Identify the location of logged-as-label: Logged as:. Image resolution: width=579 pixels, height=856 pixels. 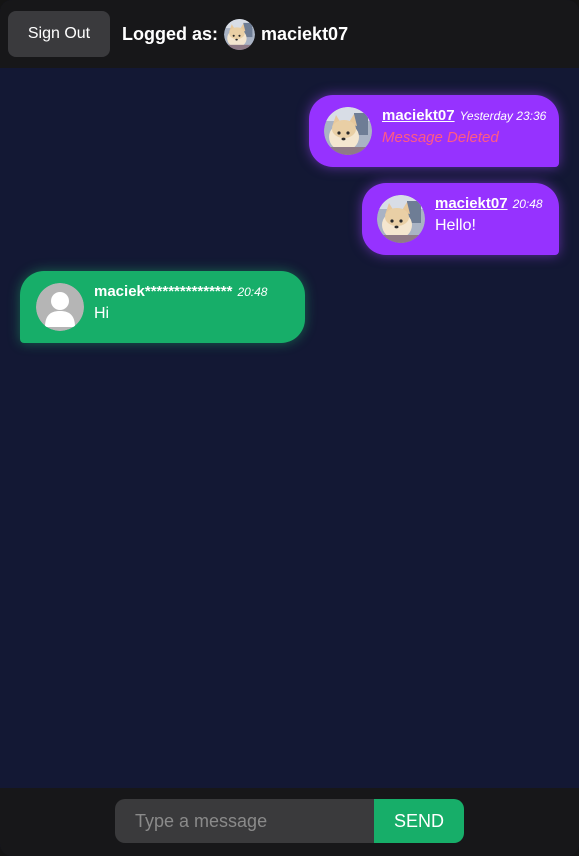
(170, 33).